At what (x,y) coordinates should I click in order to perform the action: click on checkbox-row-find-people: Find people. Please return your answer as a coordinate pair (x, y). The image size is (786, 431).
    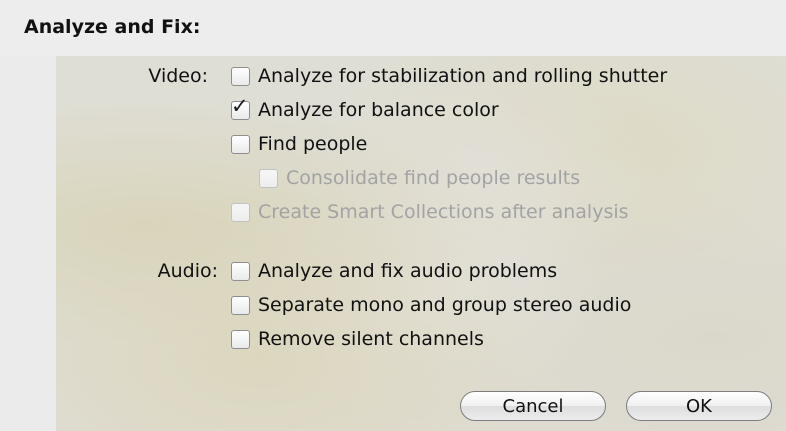
    Looking at the image, I should click on (299, 144).